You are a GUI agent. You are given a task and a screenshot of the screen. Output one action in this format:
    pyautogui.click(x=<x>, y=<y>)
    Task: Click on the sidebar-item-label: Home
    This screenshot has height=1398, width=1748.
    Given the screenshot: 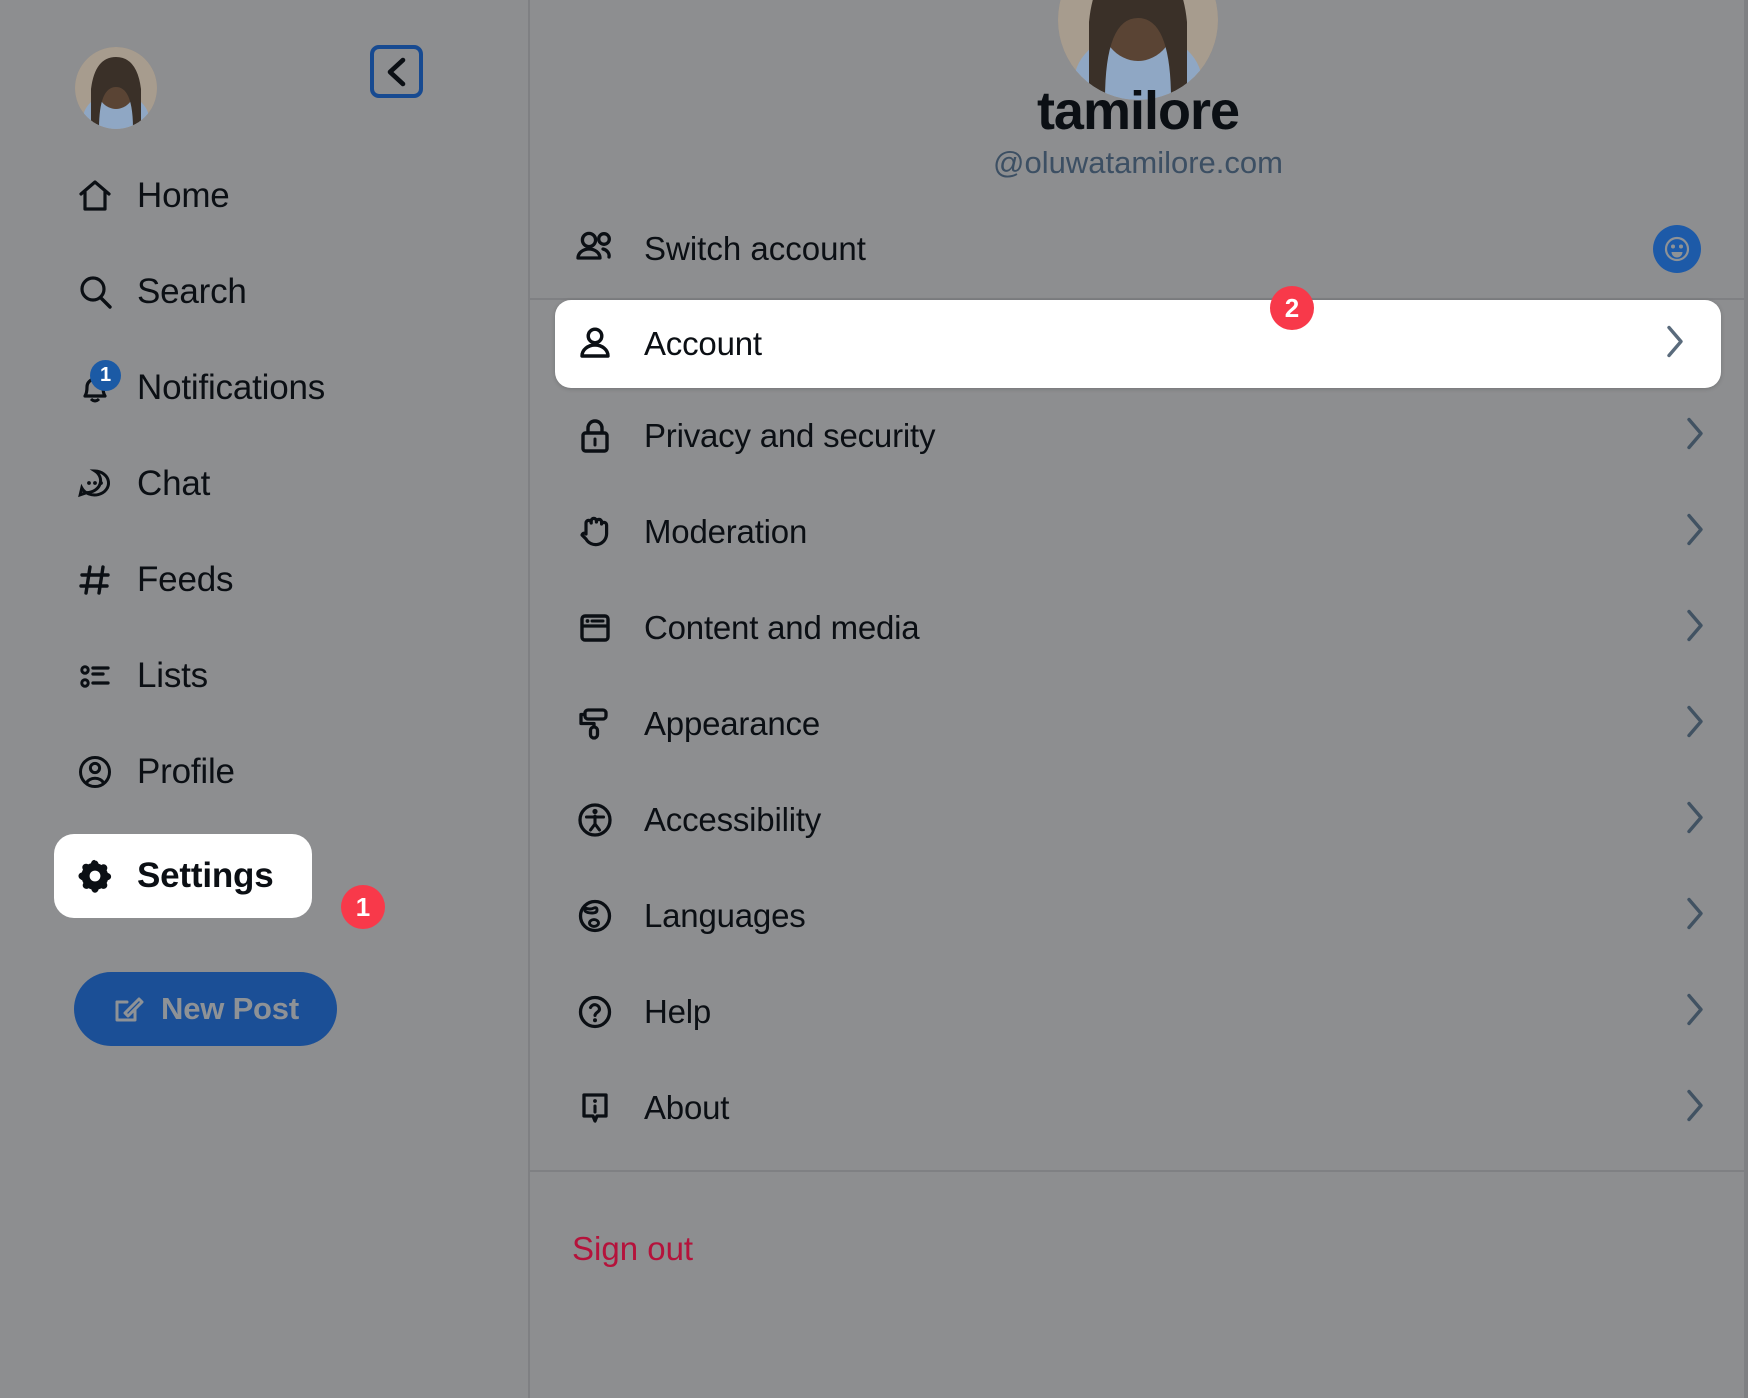 What is the action you would take?
    pyautogui.click(x=183, y=195)
    